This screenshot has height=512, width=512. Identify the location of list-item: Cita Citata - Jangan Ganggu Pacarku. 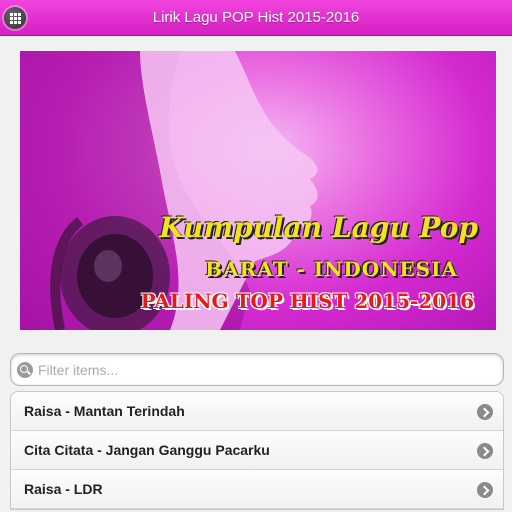
(257, 450).